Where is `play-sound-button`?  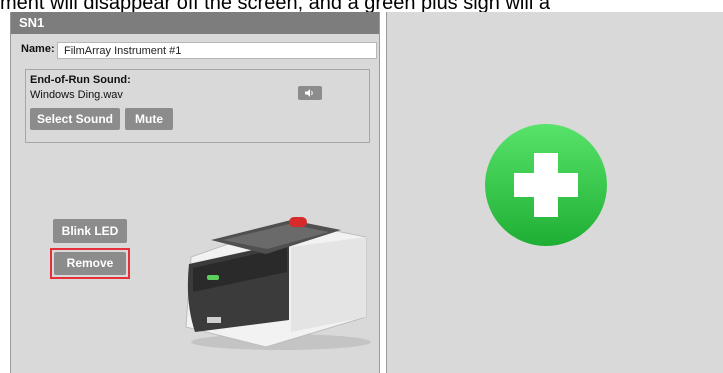 play-sound-button is located at coordinates (310, 93).